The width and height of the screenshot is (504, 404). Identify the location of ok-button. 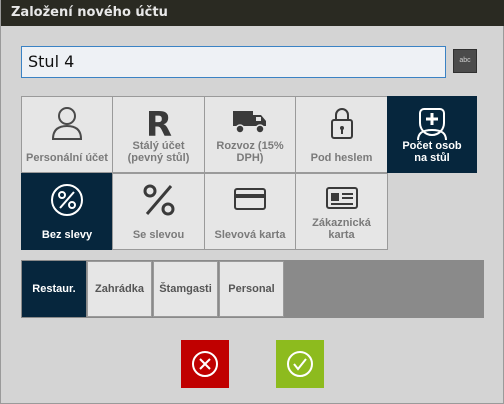
(300, 364).